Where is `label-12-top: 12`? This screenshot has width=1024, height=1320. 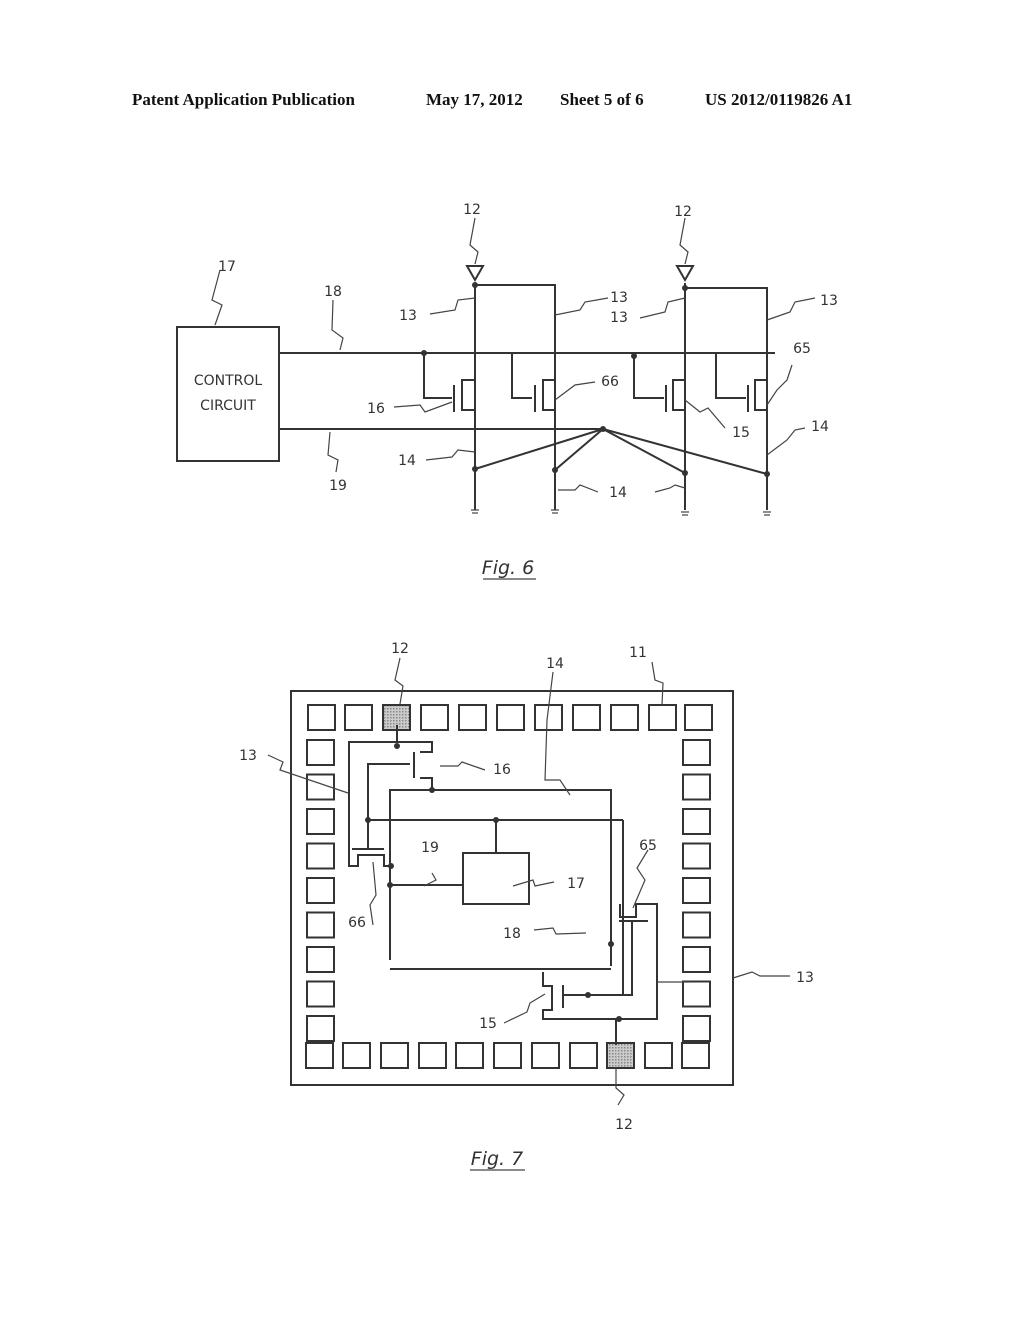
label-12-top: 12 is located at coordinates (400, 649).